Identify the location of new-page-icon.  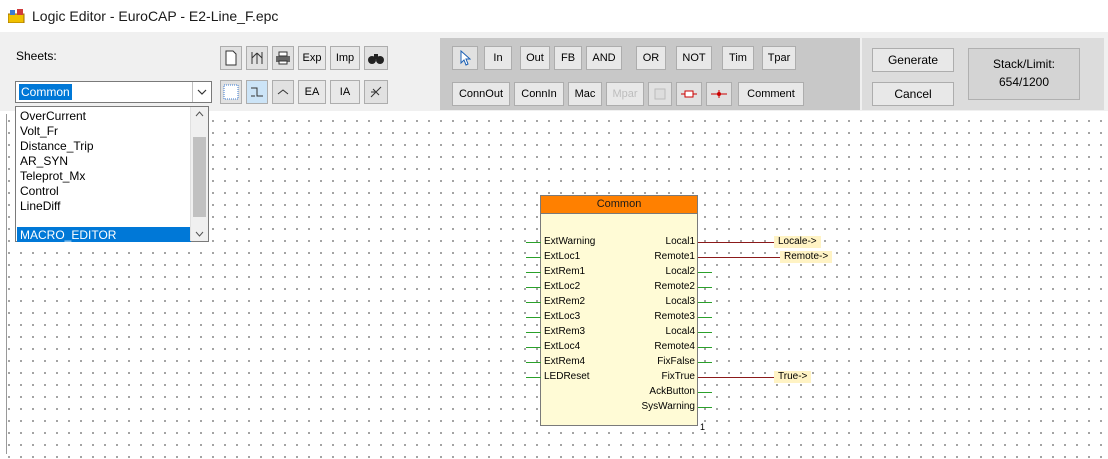
(231, 58).